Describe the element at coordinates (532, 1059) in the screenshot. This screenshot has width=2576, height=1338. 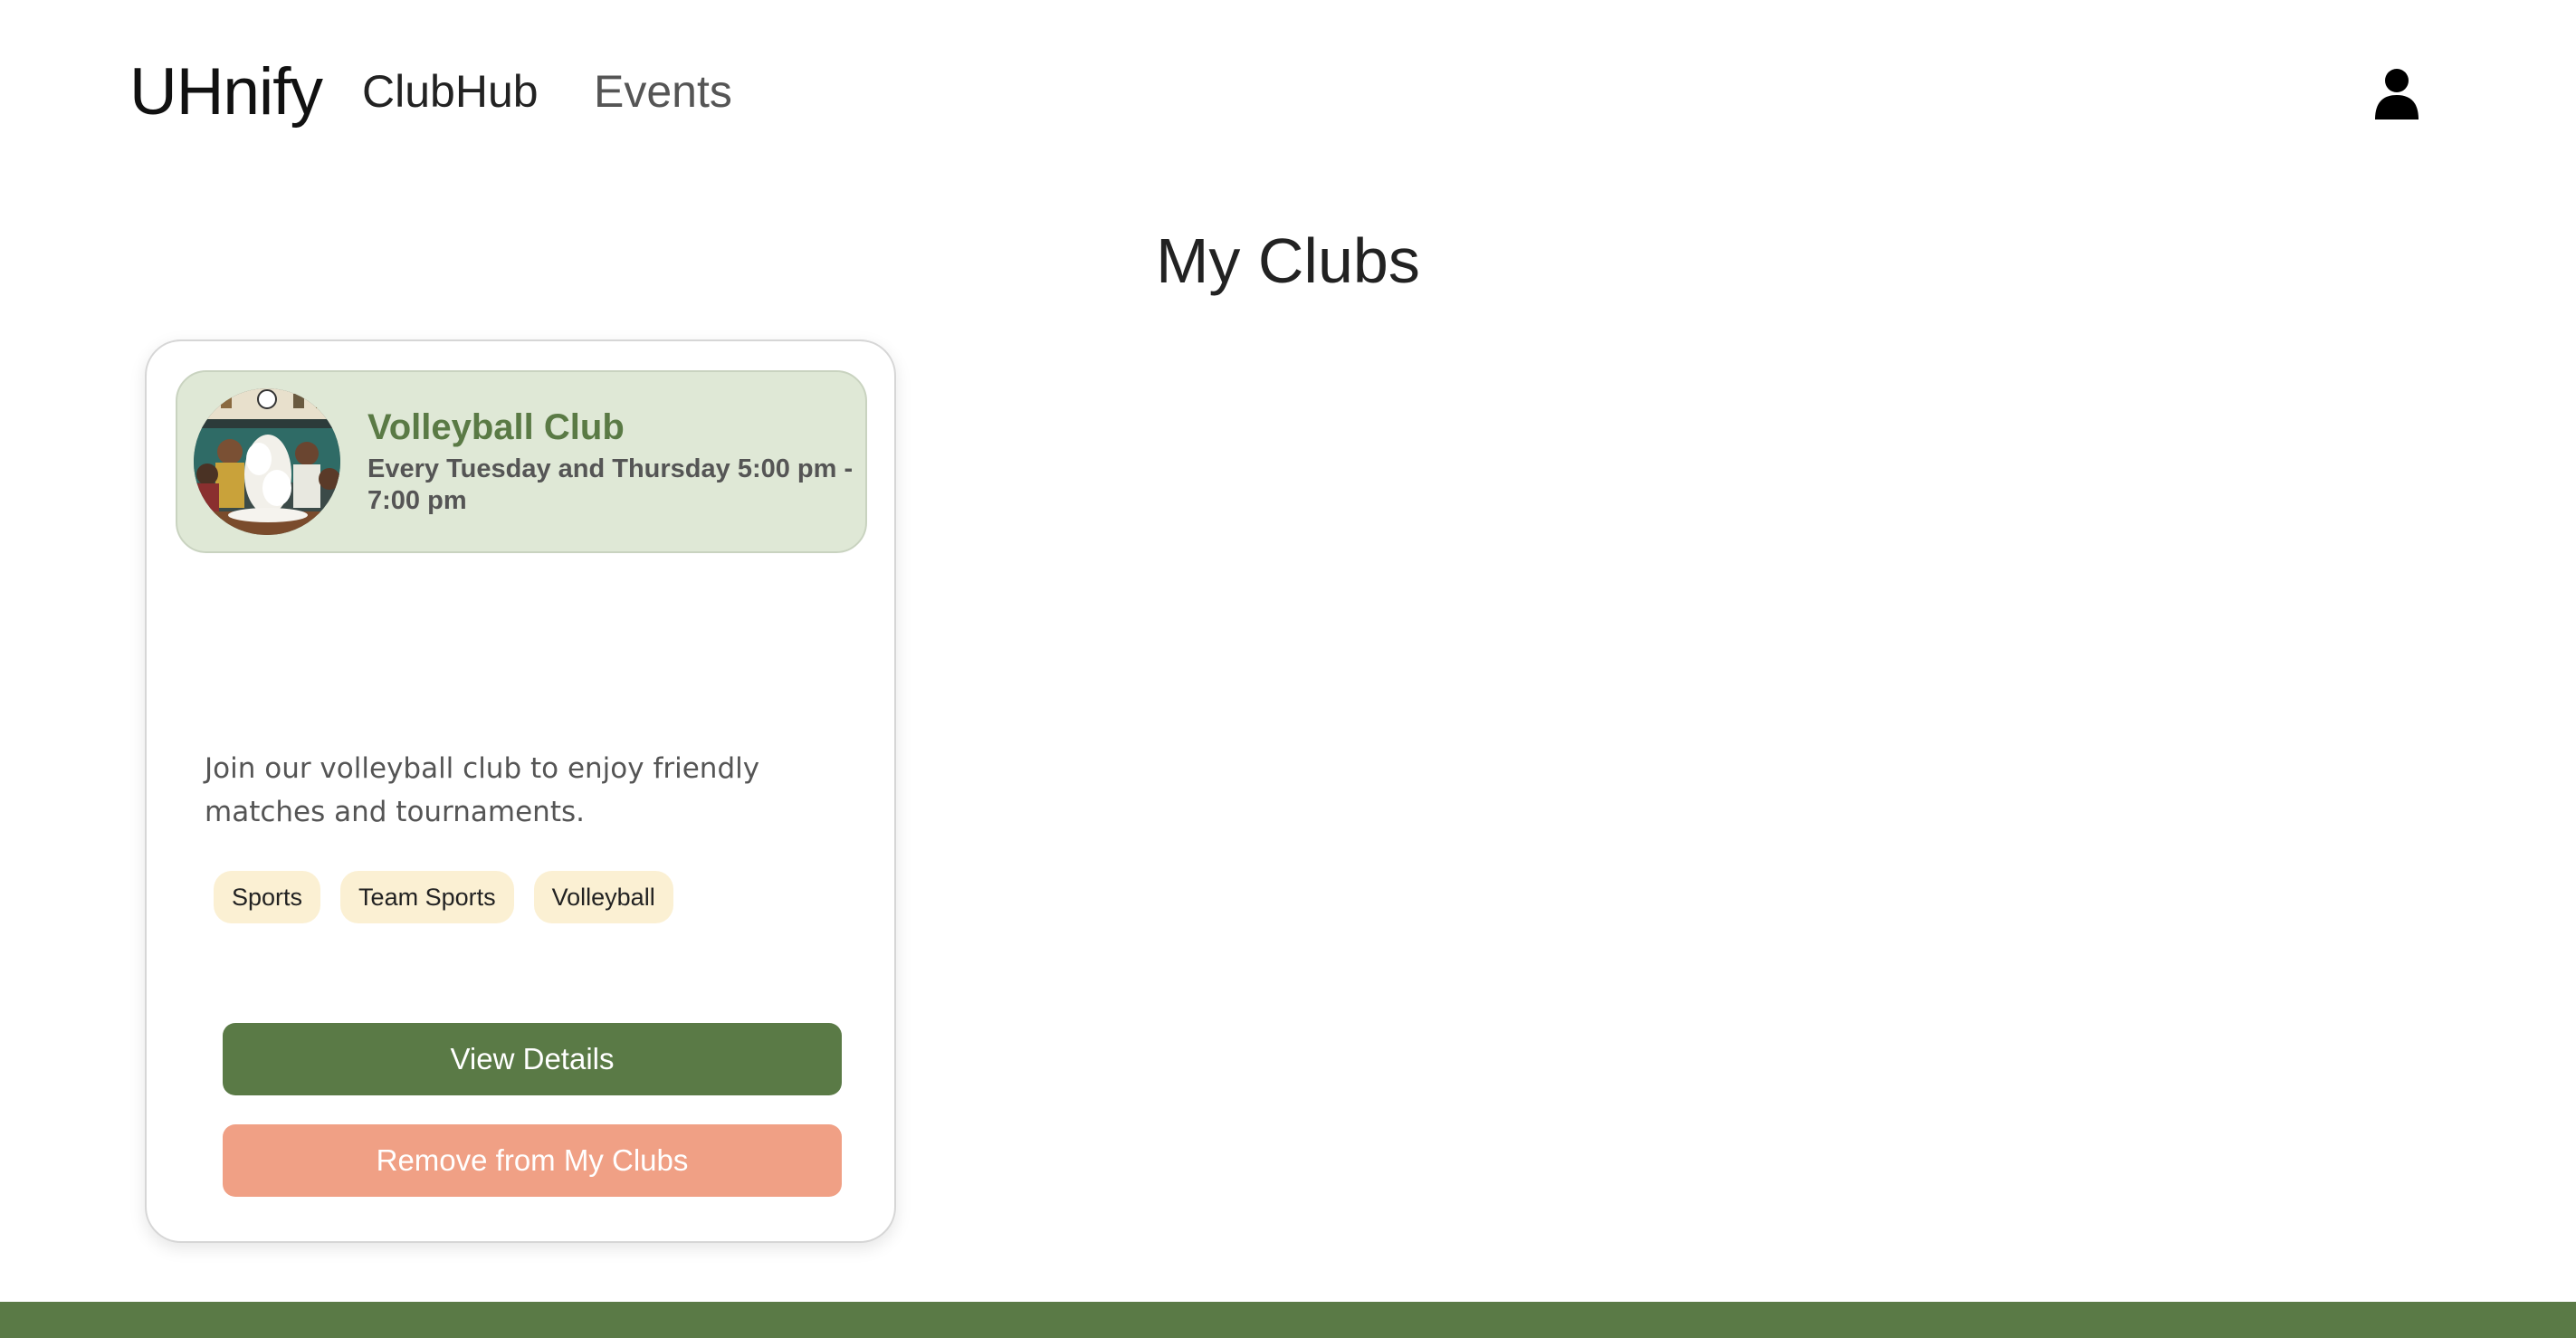
I see `view-details-button: View Details` at that location.